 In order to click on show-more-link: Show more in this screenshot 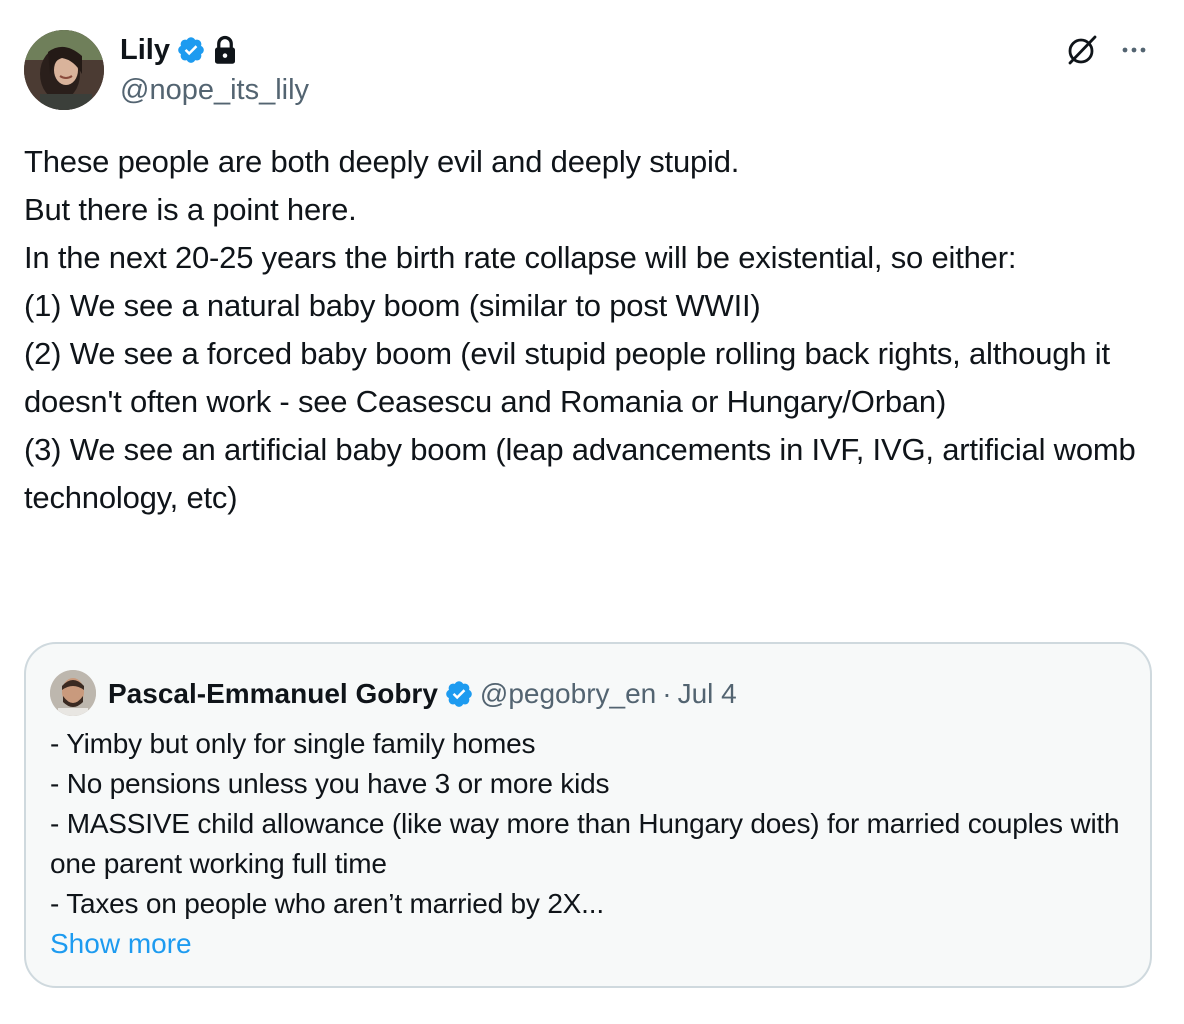, I will do `click(121, 944)`.